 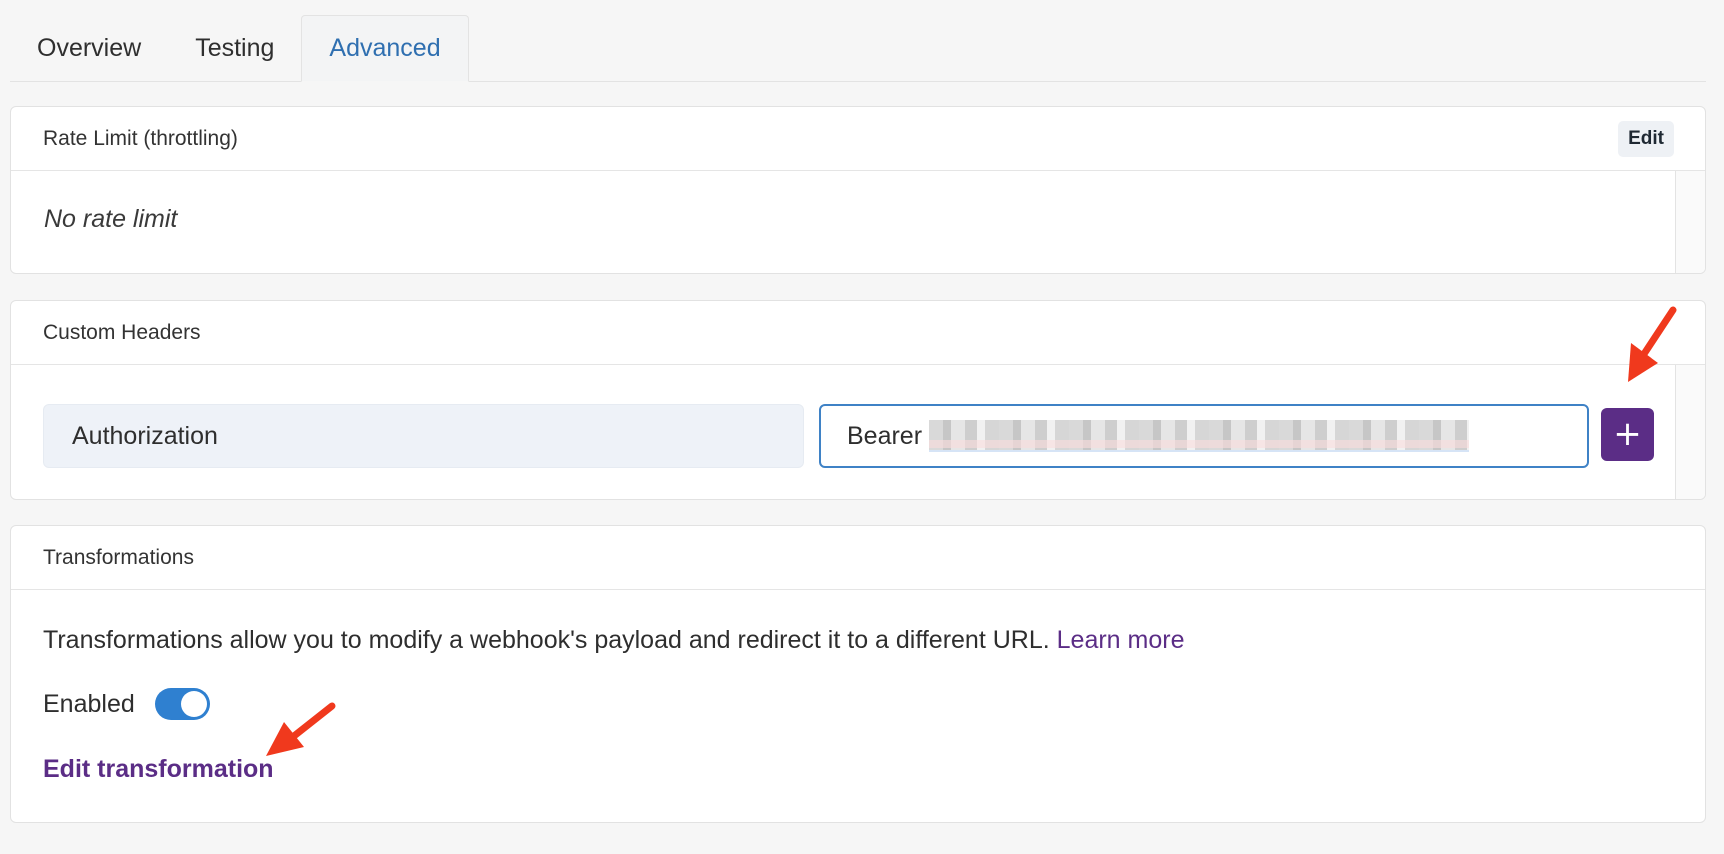 What do you see at coordinates (858, 48) in the screenshot?
I see `tab-bar: Overview Testing Advanced` at bounding box center [858, 48].